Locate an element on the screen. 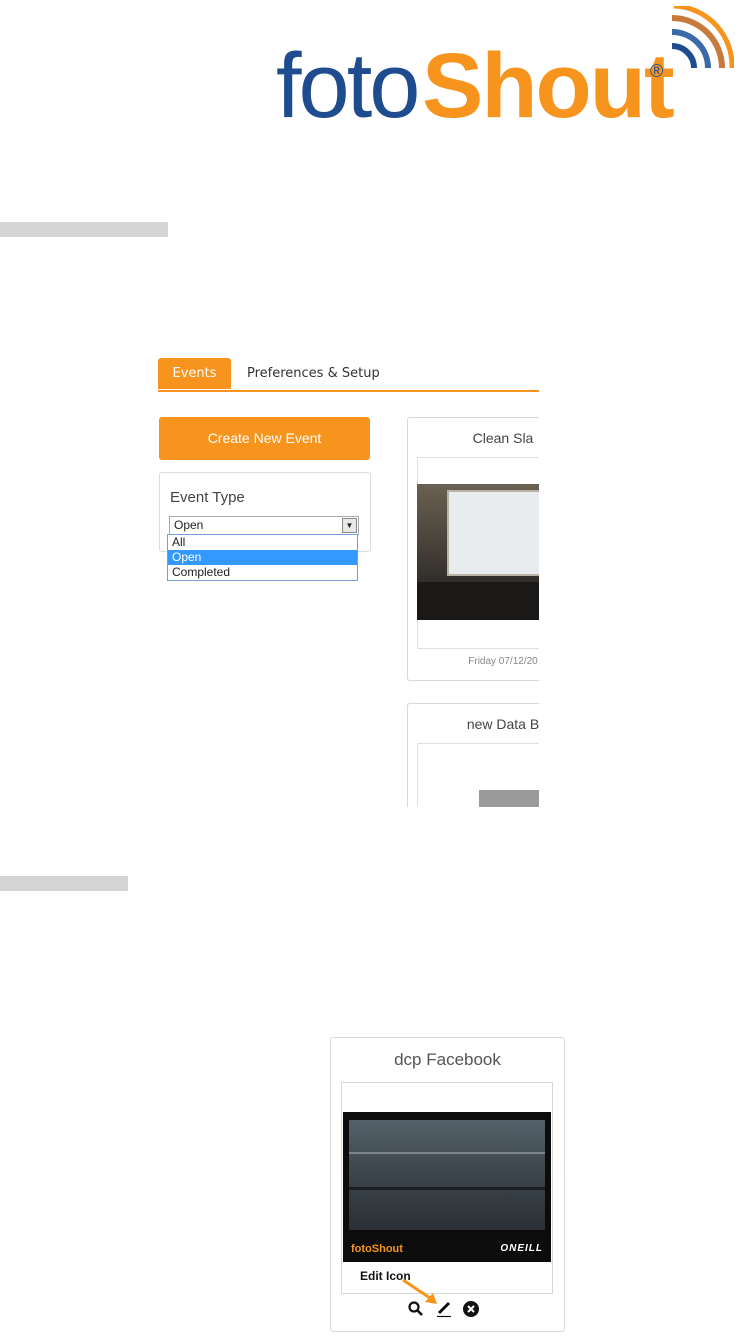 The width and height of the screenshot is (749, 1336). card-actions is located at coordinates (447, 1310).